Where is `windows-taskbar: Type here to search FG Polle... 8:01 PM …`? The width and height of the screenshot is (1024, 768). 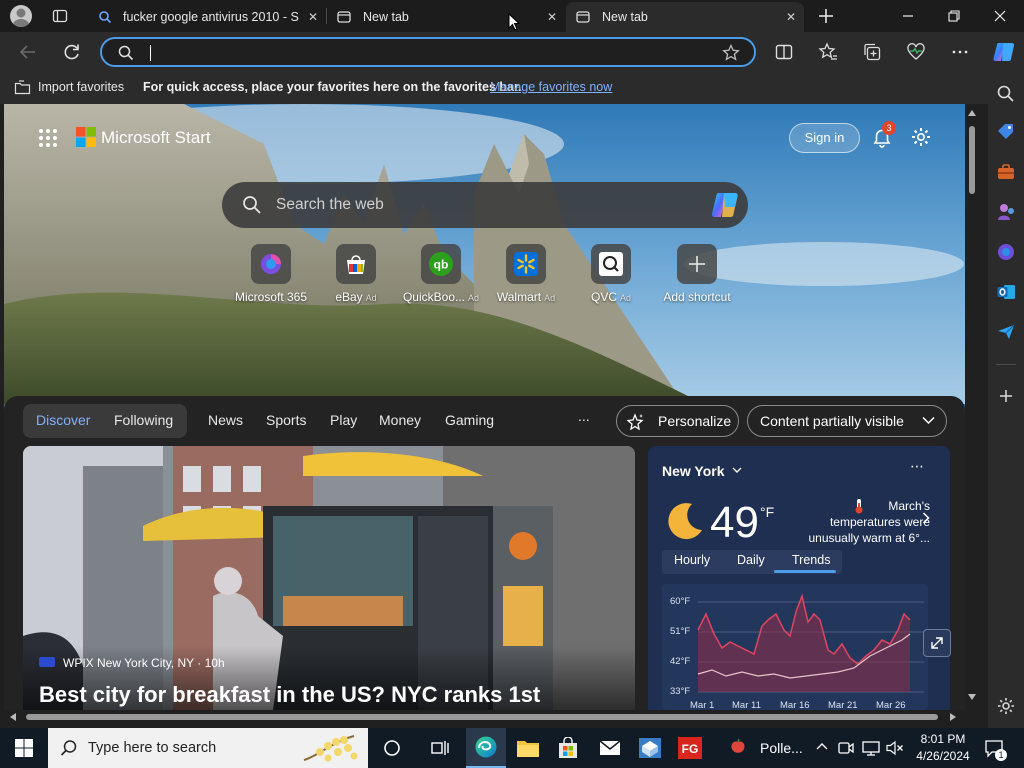 windows-taskbar: Type here to search FG Polle... 8:01 PM … is located at coordinates (512, 748).